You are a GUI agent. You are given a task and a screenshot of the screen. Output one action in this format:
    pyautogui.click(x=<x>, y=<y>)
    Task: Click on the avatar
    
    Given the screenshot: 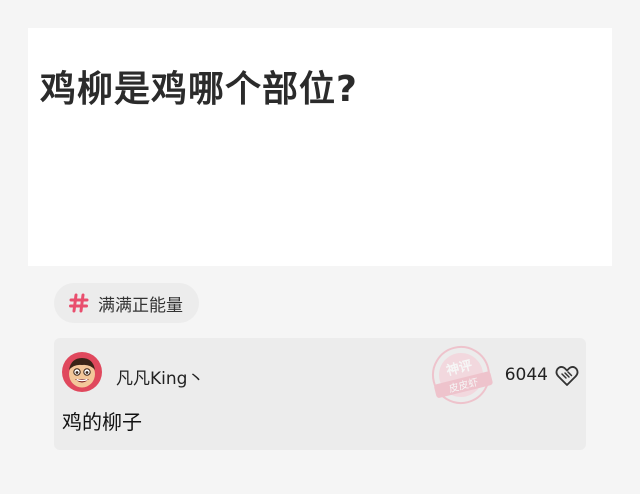 What is the action you would take?
    pyautogui.click(x=82, y=372)
    